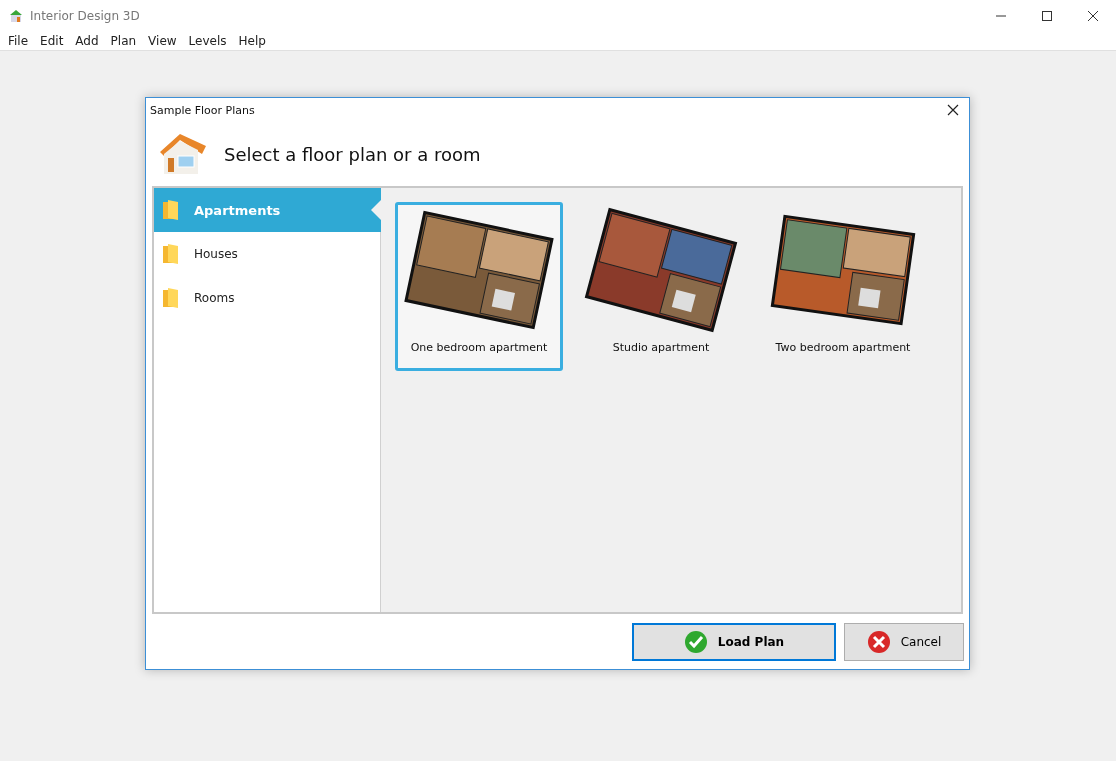  Describe the element at coordinates (267, 254) in the screenshot. I see `category-item: Houses` at that location.